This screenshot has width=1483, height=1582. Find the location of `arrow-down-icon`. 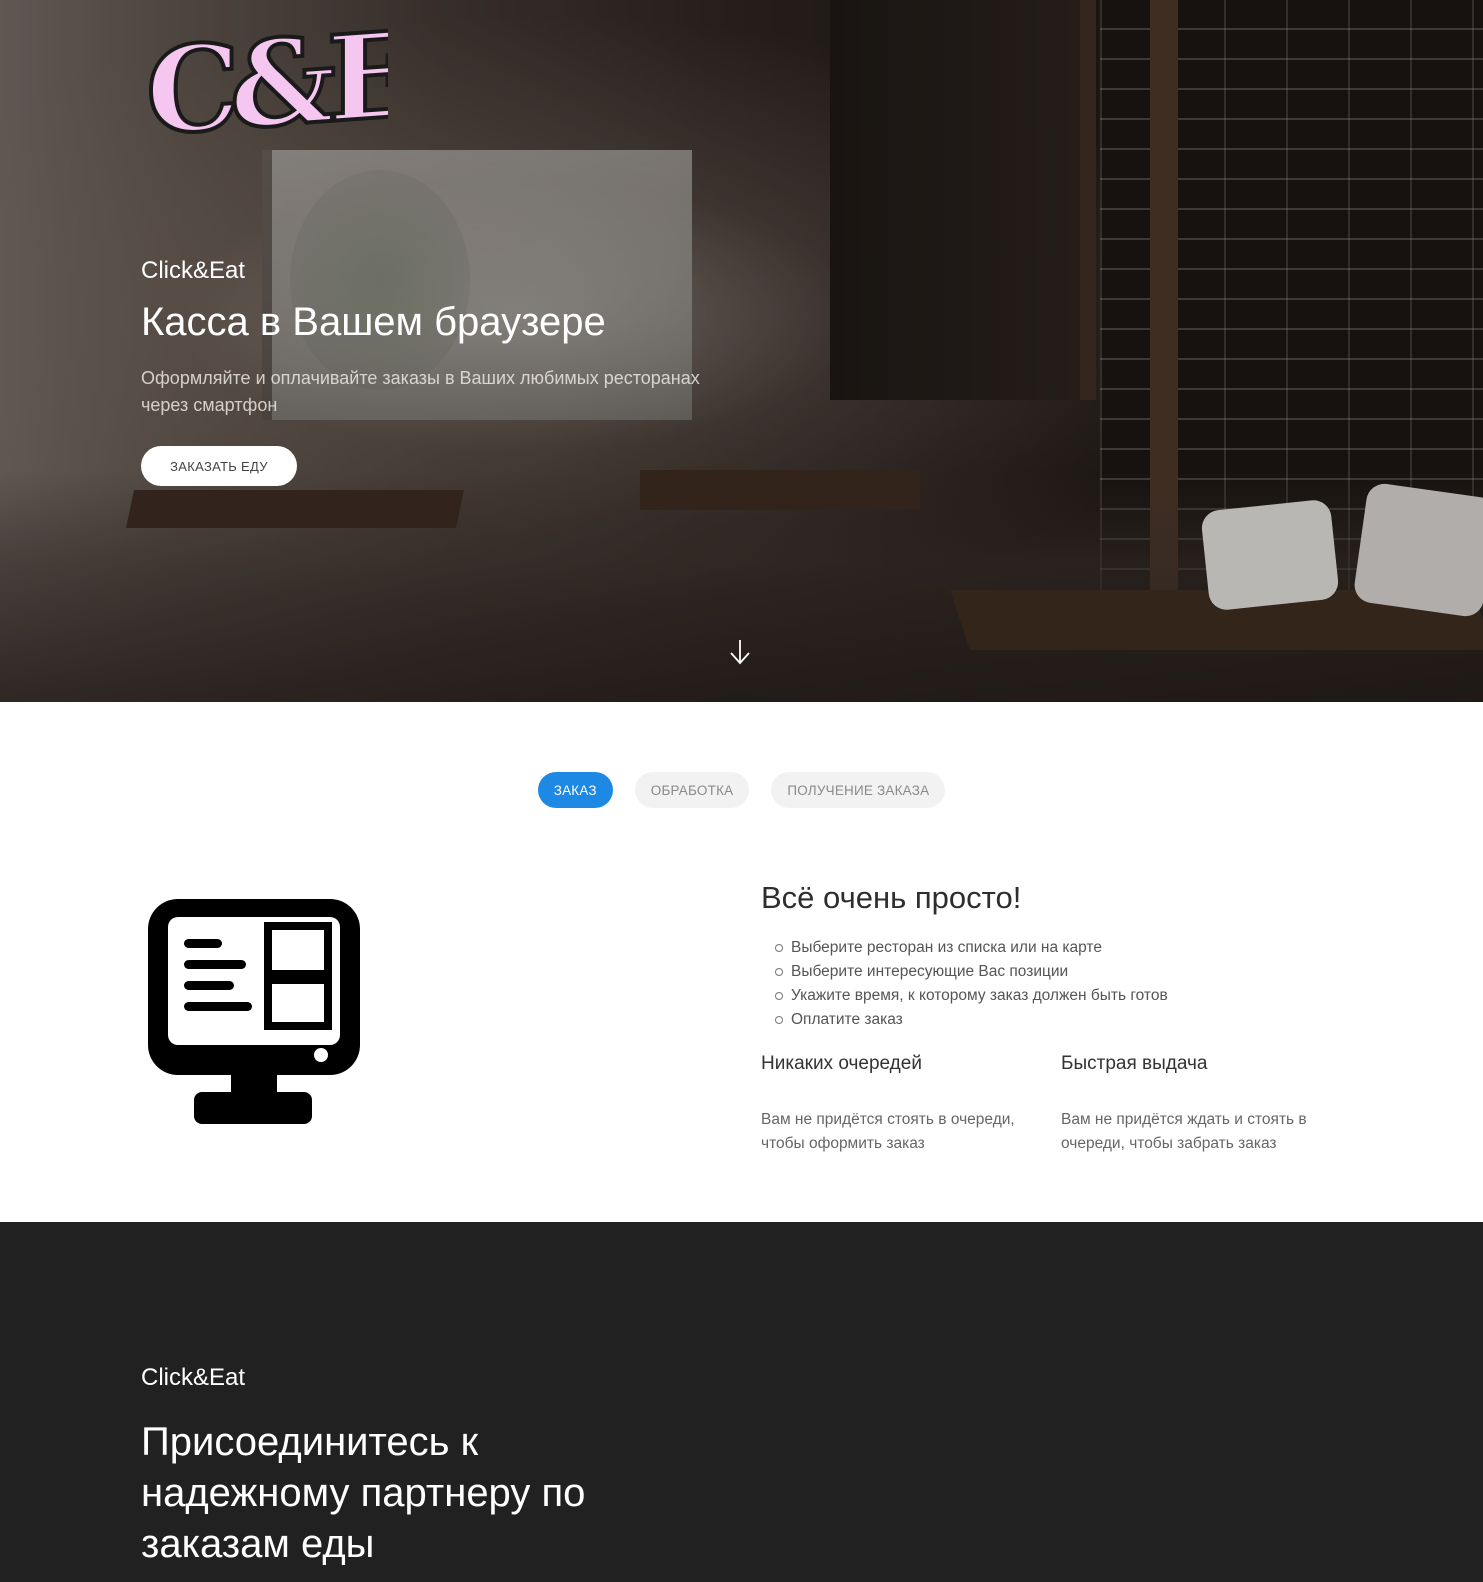

arrow-down-icon is located at coordinates (740, 652).